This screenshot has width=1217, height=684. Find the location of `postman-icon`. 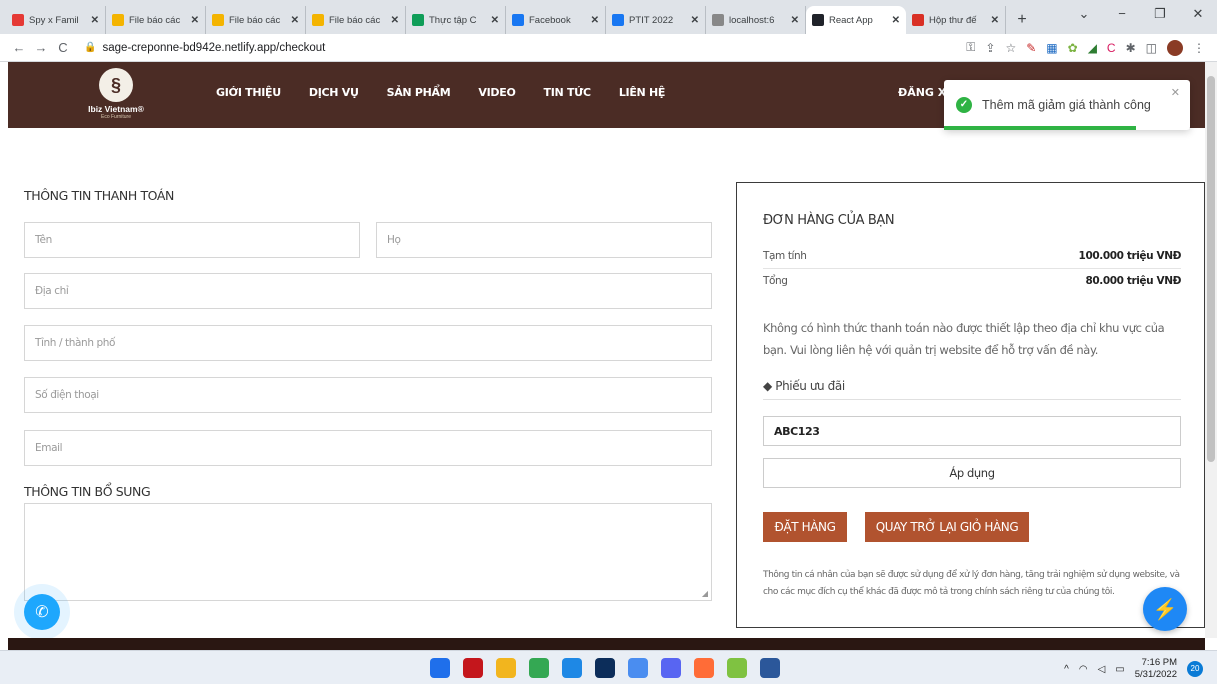

postman-icon is located at coordinates (704, 668).